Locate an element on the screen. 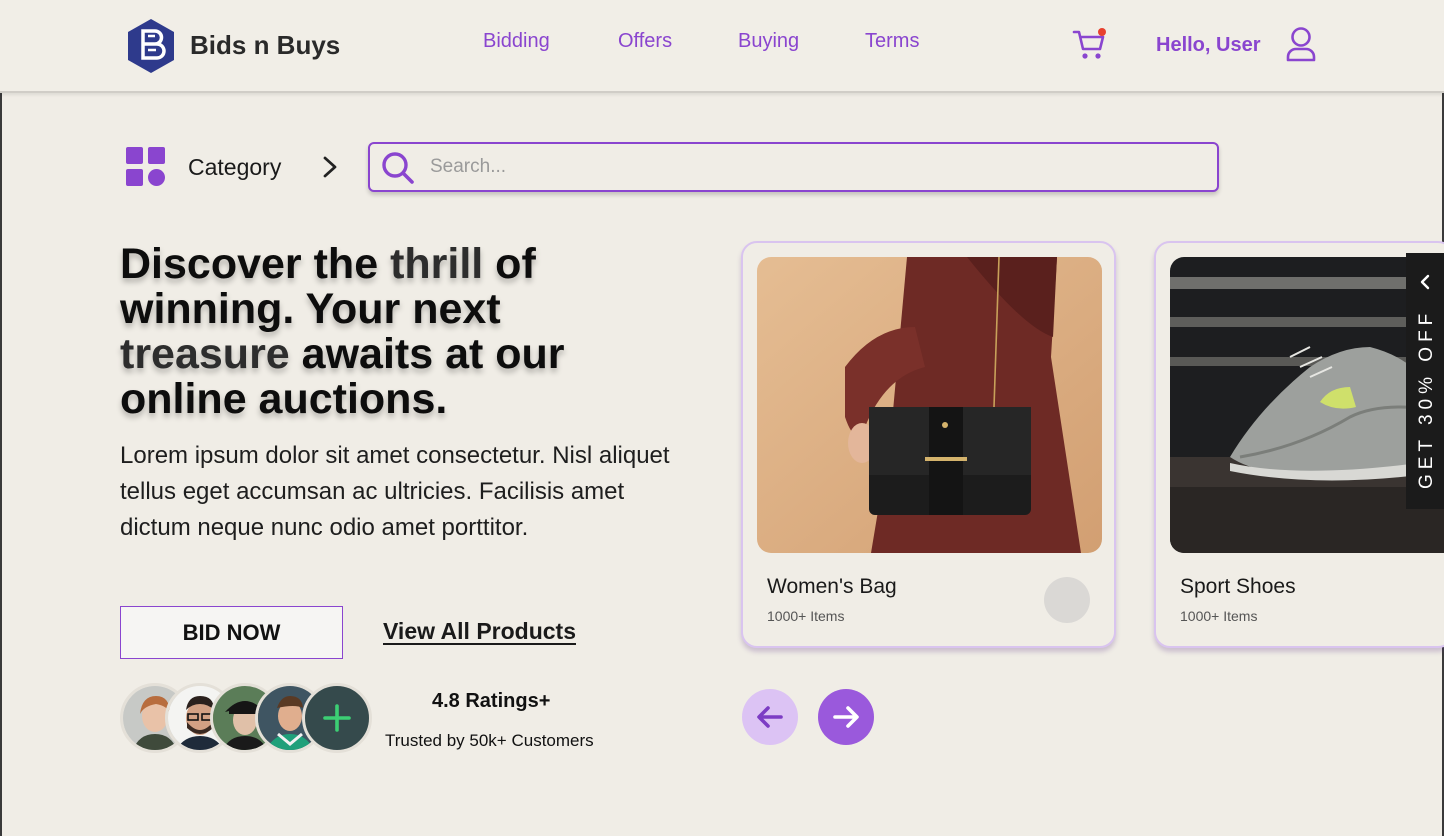  carousel-prev-button is located at coordinates (770, 717).